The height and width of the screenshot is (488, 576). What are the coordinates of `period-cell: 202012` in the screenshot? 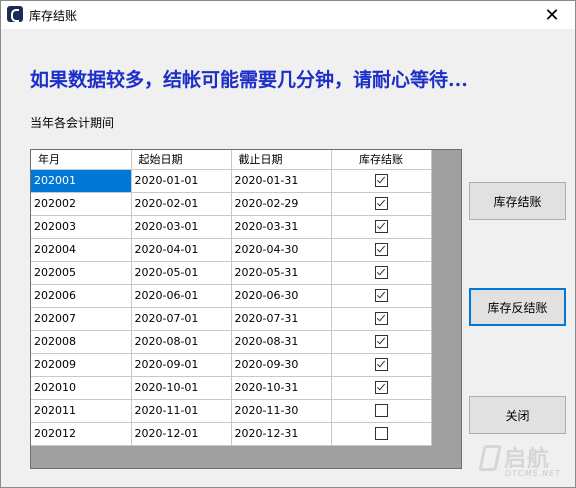 It's located at (81, 434).